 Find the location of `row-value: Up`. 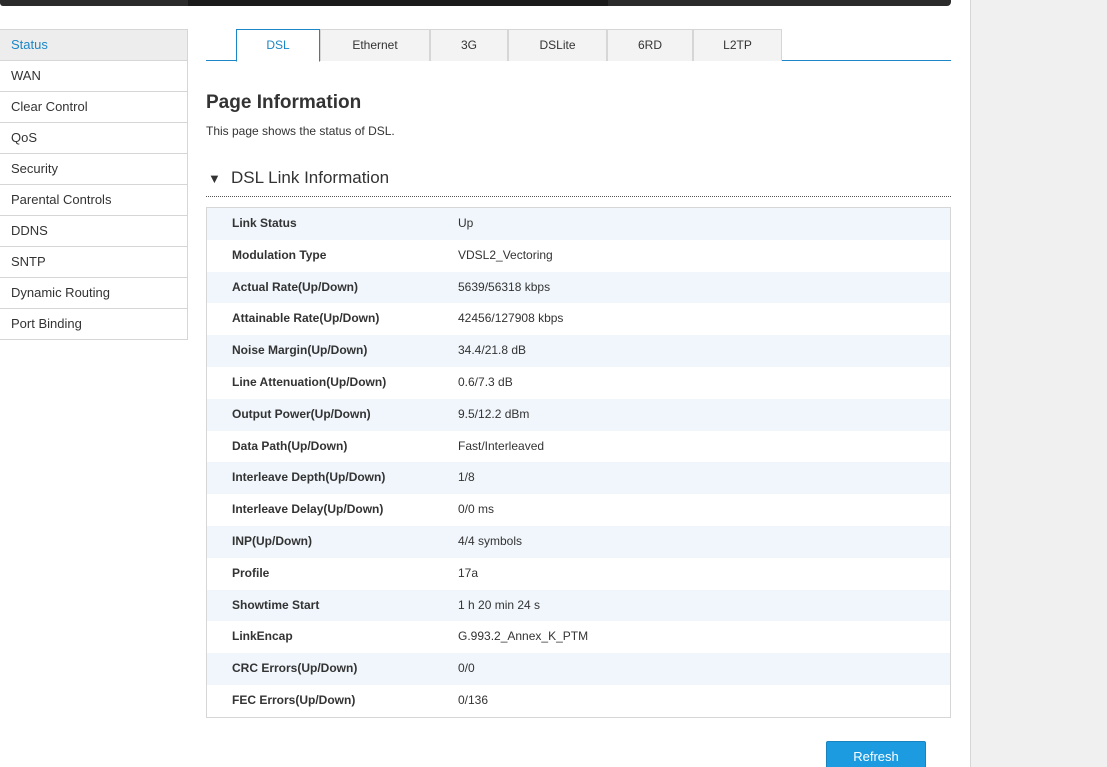

row-value: Up is located at coordinates (466, 223).